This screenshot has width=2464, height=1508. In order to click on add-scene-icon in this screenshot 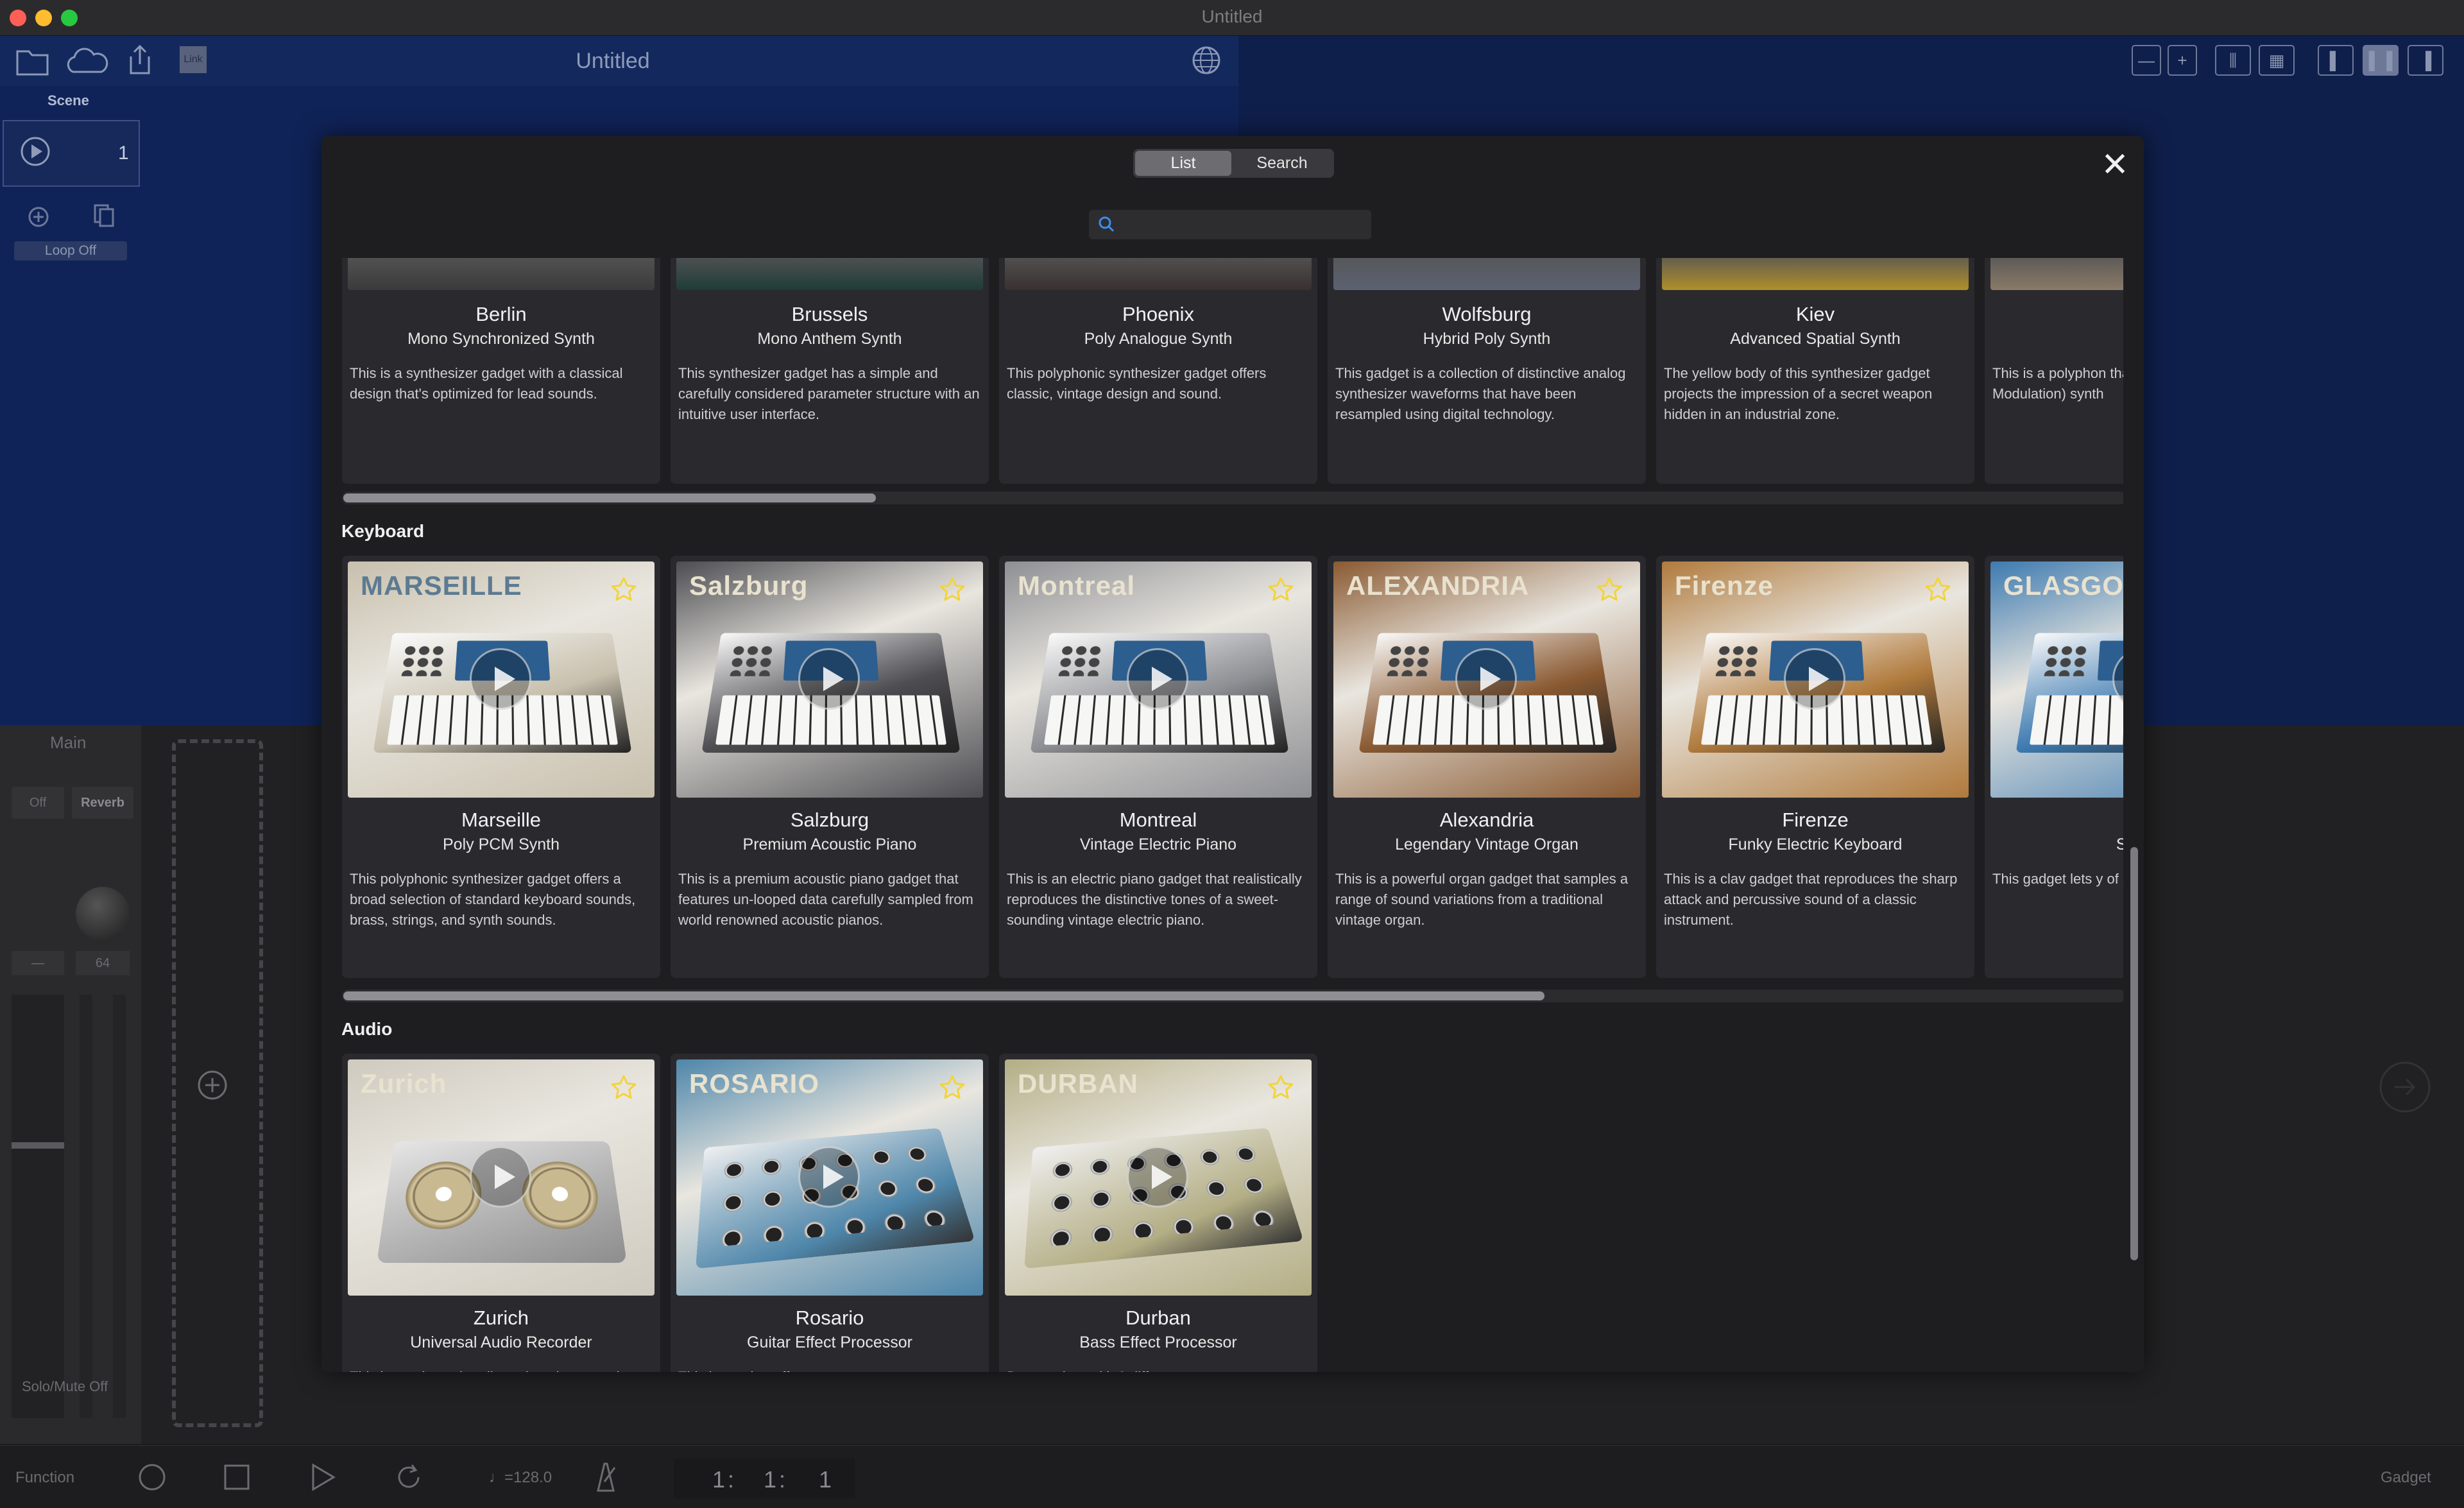, I will do `click(38, 217)`.